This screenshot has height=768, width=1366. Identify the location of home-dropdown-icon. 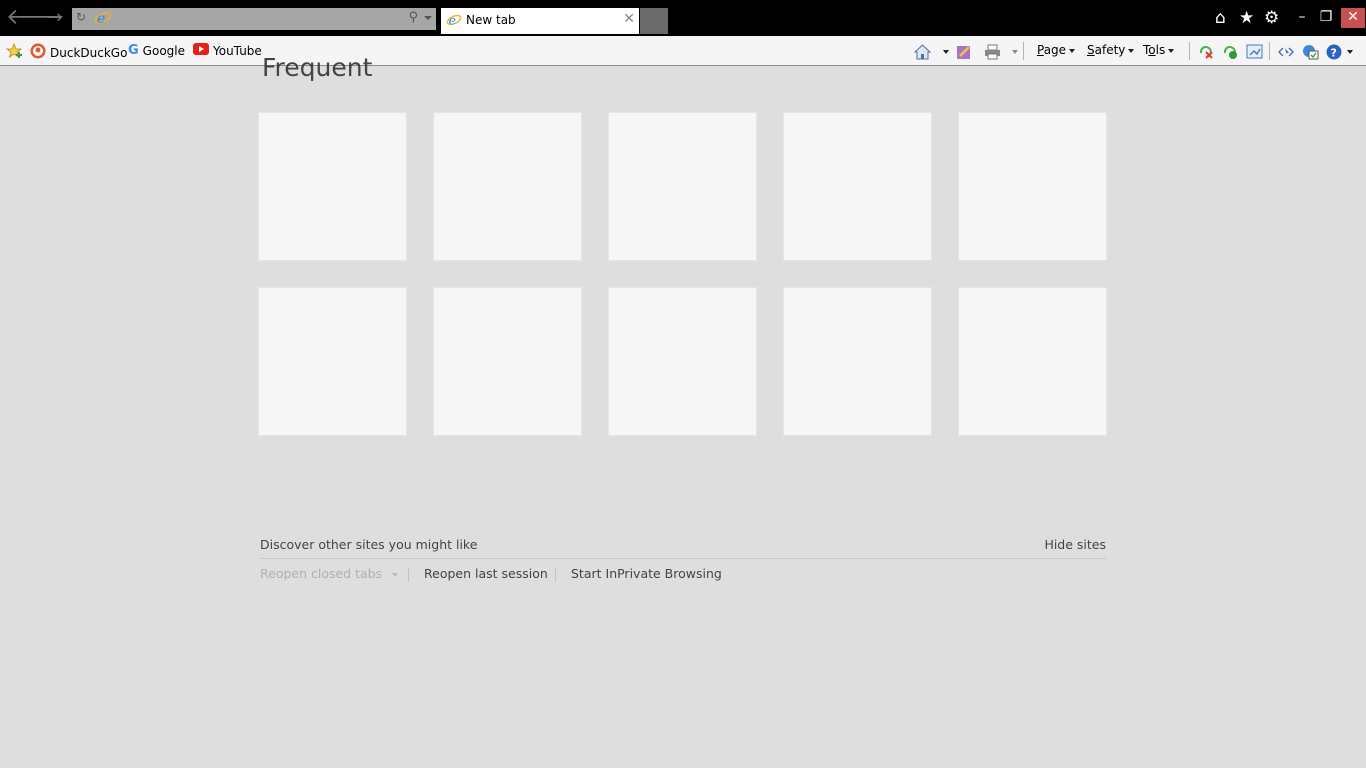
(946, 52).